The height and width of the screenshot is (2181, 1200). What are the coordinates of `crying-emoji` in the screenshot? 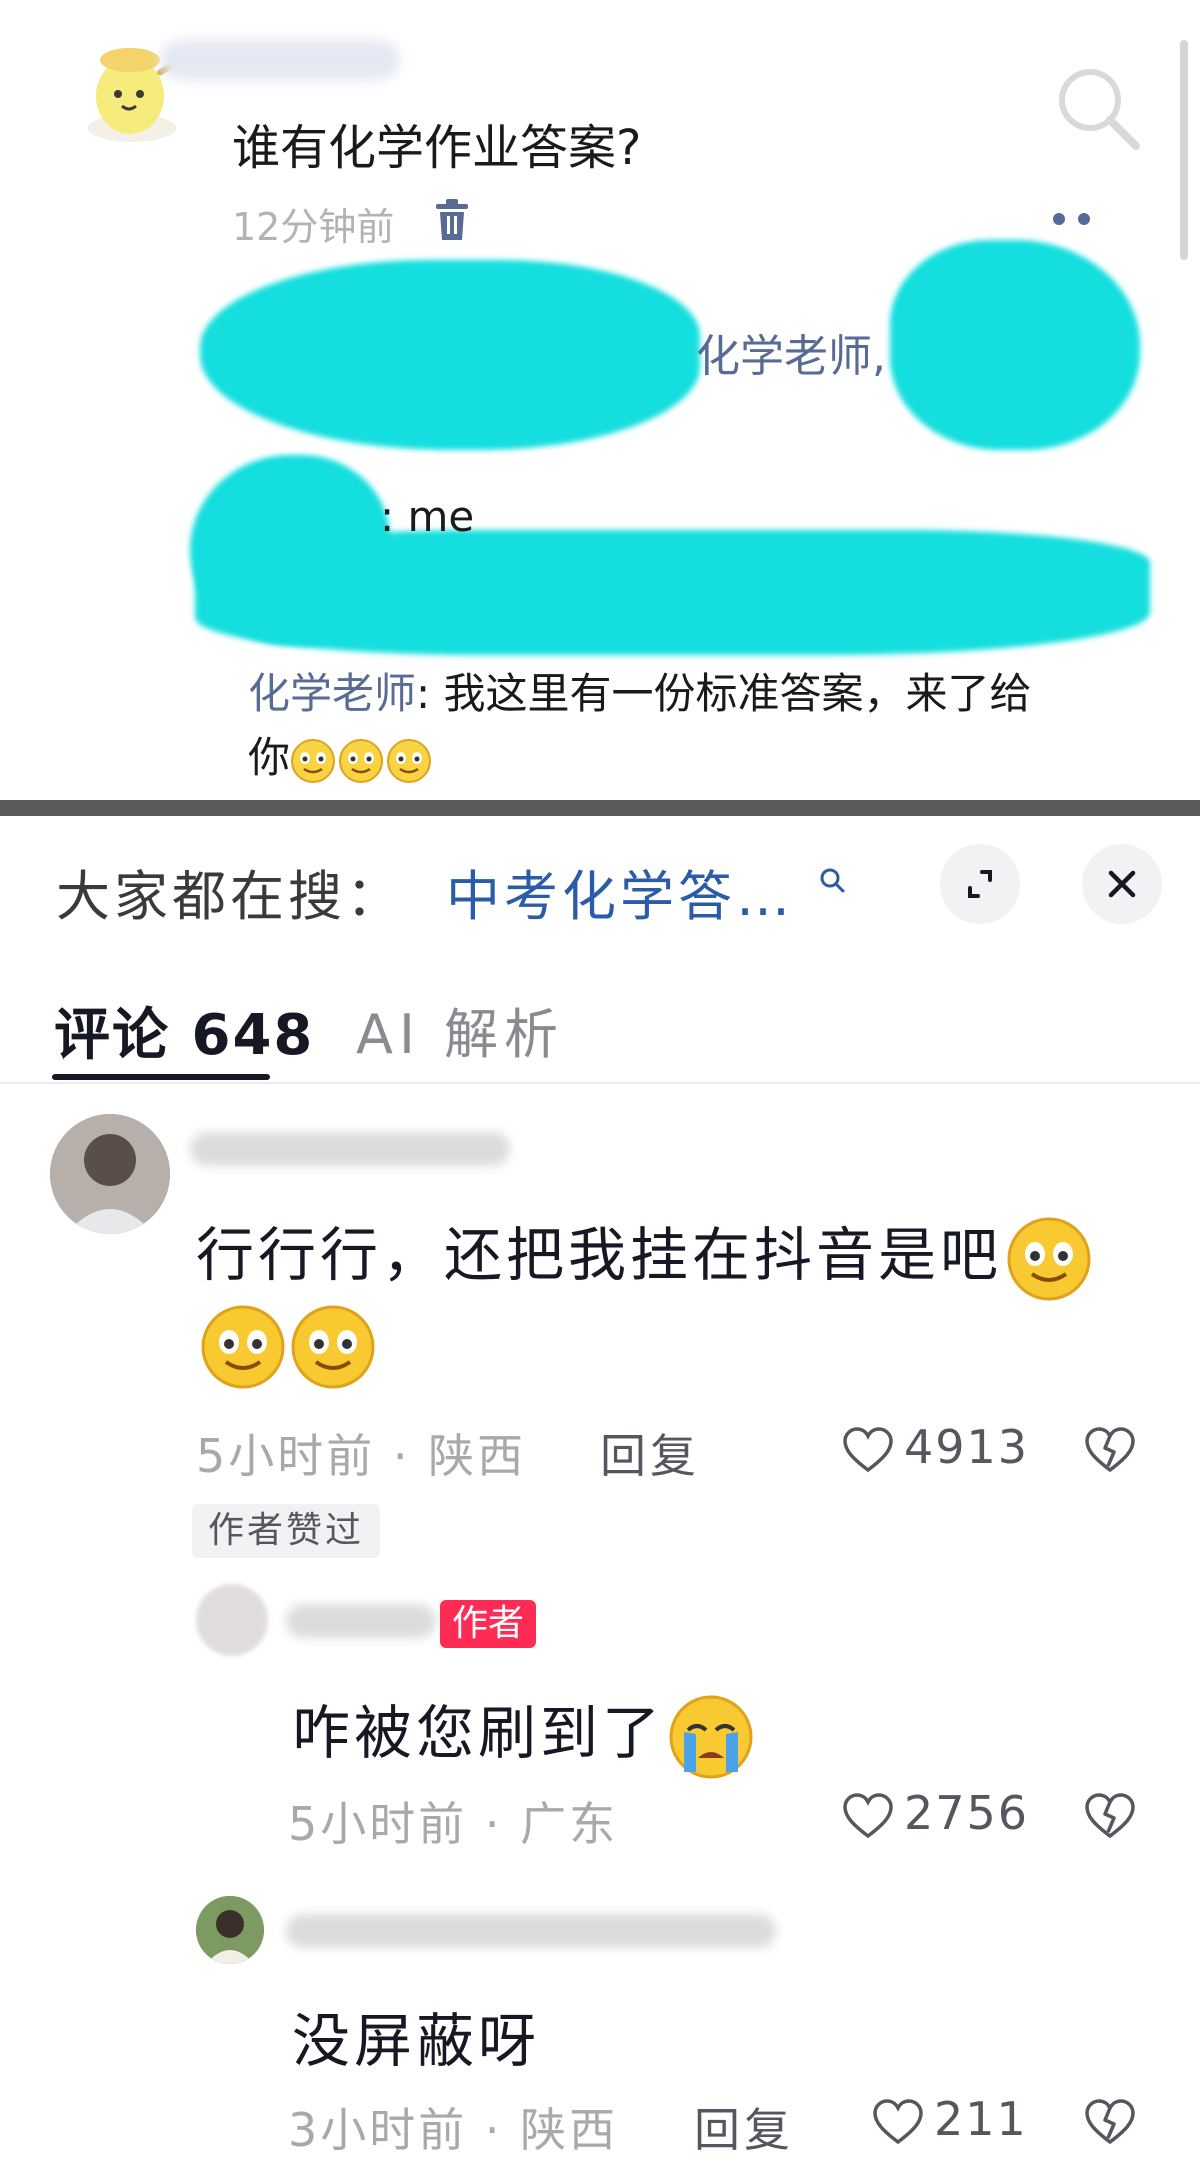 It's located at (711, 1737).